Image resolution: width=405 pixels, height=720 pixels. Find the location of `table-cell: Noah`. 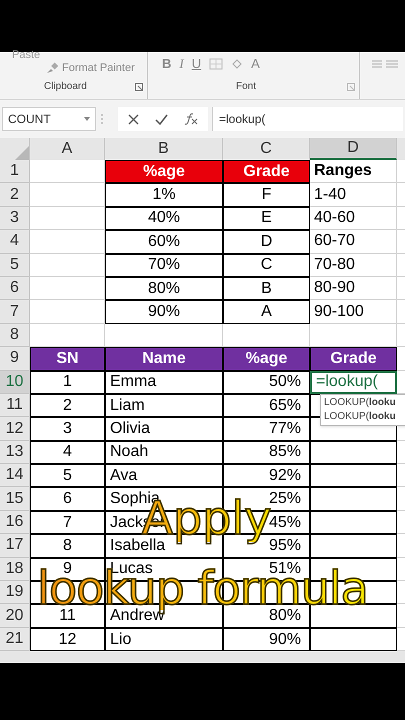

table-cell: Noah is located at coordinates (164, 452).